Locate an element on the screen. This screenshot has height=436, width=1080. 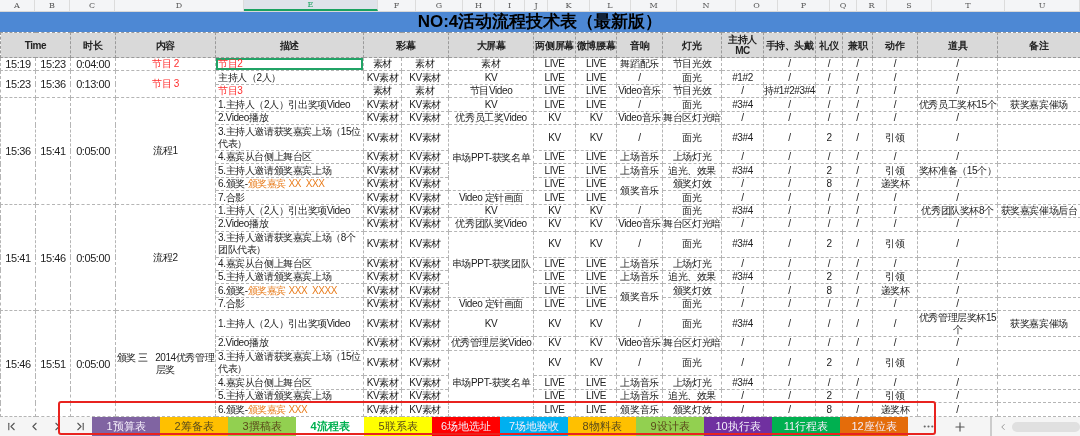
column-letter: F is located at coordinates (397, 5).